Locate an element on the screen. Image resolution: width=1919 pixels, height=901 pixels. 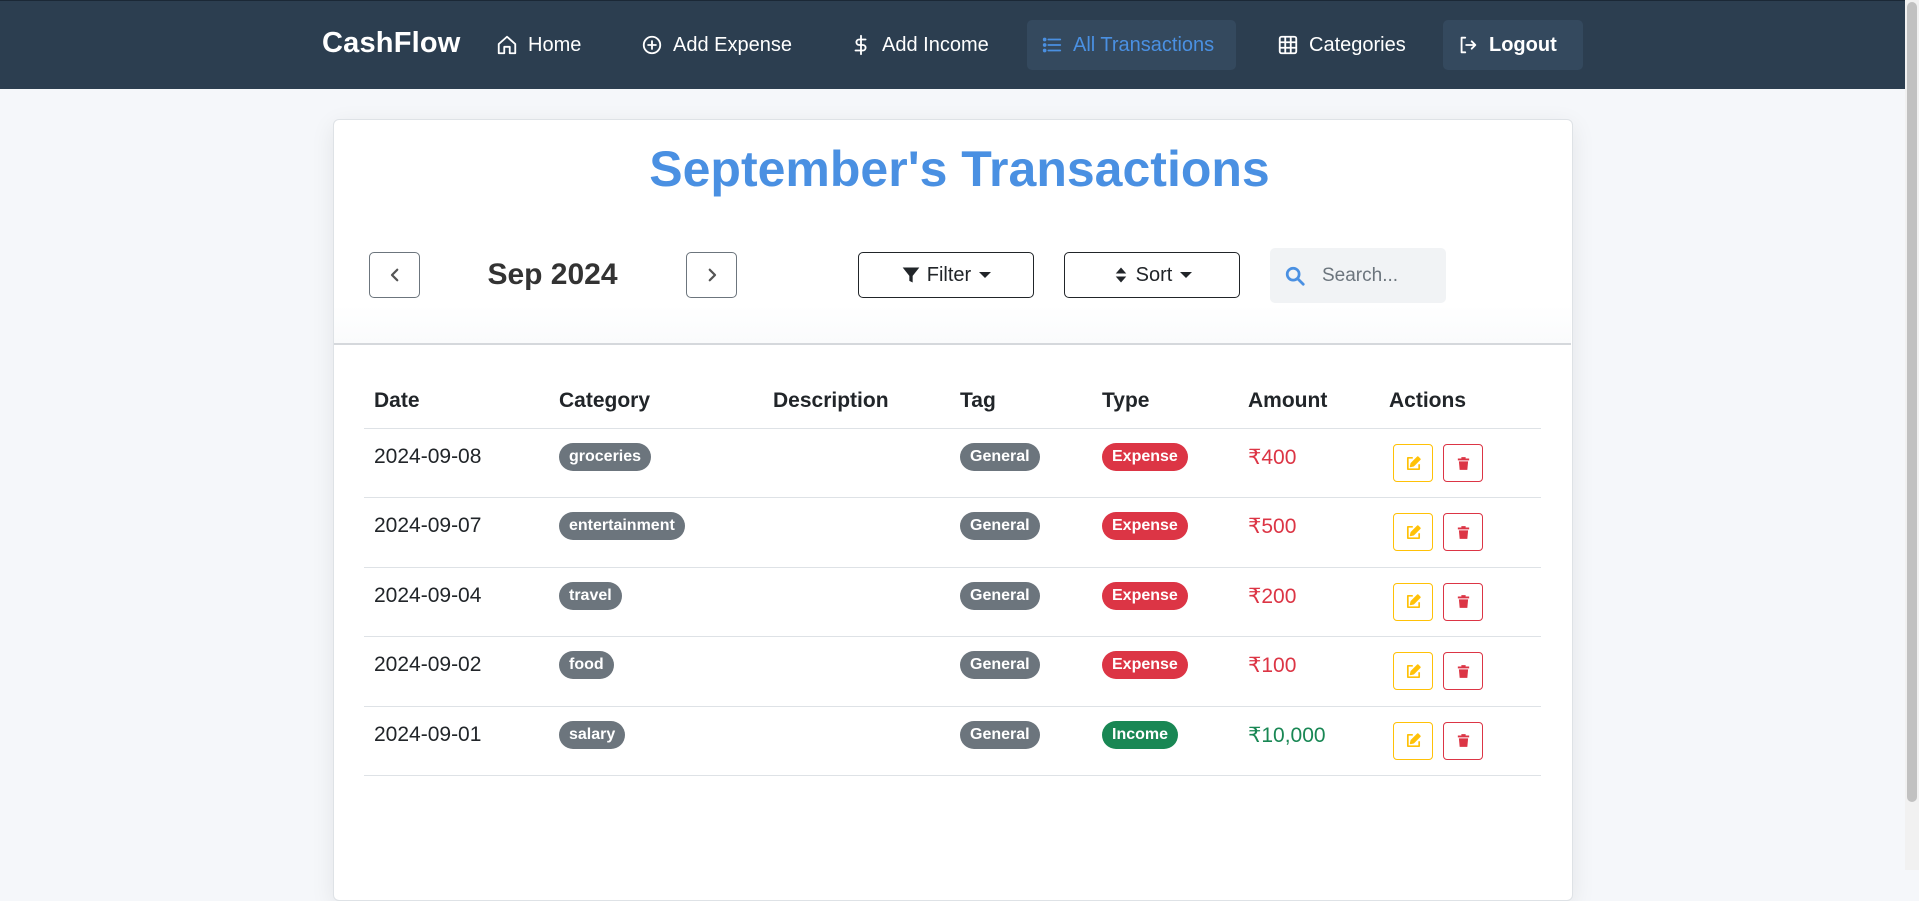
nav-home: Home is located at coordinates (538, 45).